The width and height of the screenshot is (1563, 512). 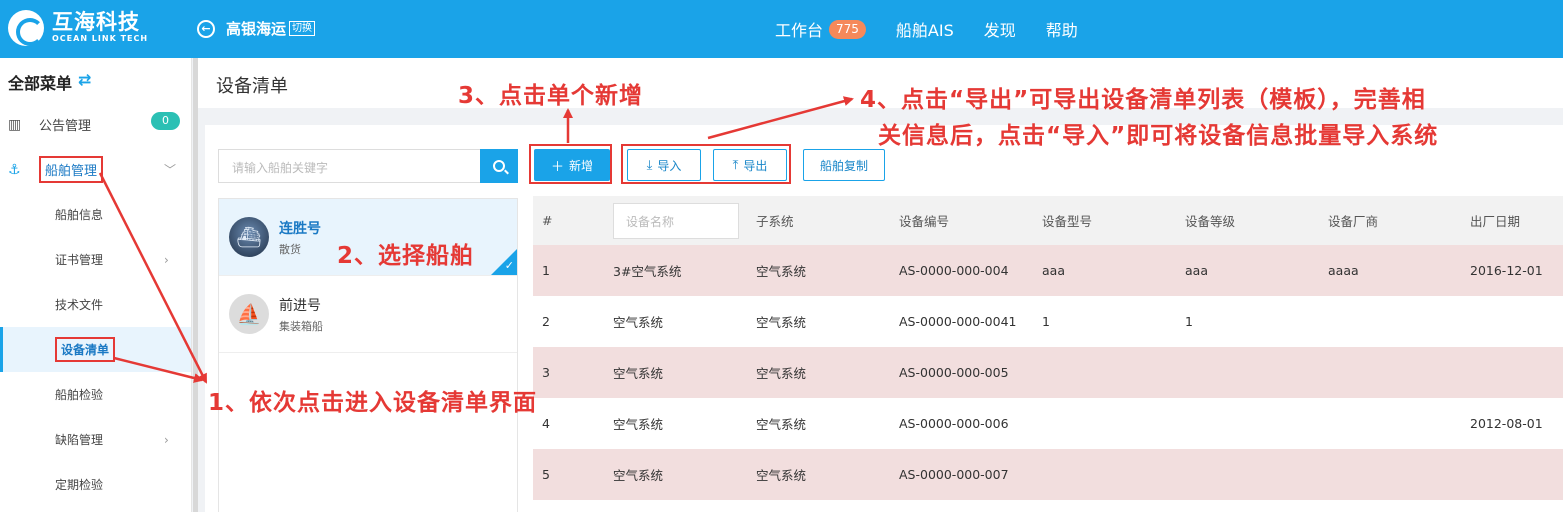 I want to click on table-row: 5 空气系统 空气系统 AS-0000-000-007, so click(x=1048, y=474).